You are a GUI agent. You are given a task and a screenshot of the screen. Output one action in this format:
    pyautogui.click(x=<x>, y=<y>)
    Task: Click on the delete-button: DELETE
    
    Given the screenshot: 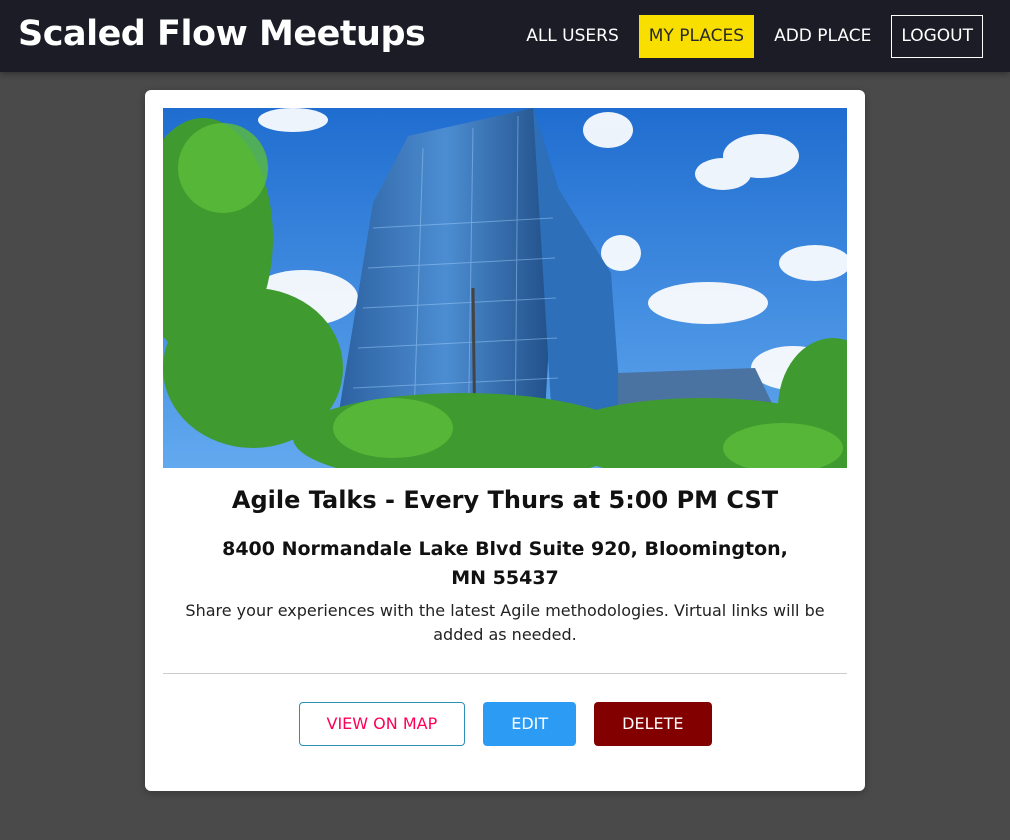 What is the action you would take?
    pyautogui.click(x=653, y=724)
    